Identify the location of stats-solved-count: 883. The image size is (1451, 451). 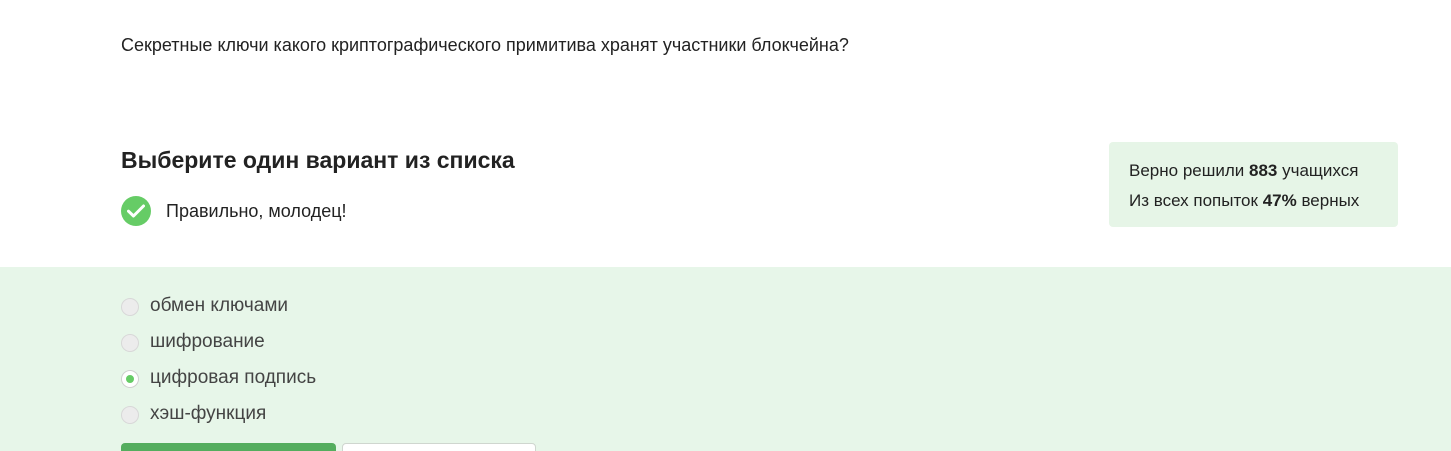
(1263, 170).